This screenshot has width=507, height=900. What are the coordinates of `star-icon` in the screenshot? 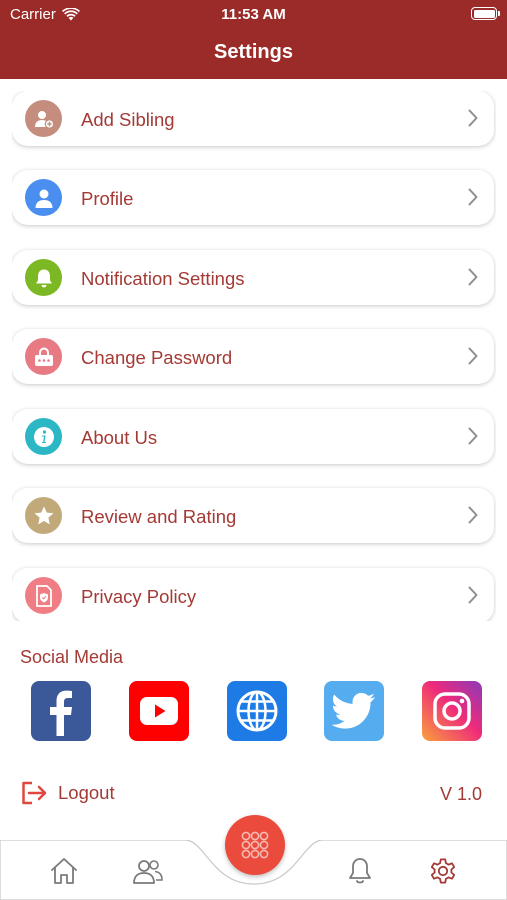 It's located at (43, 515).